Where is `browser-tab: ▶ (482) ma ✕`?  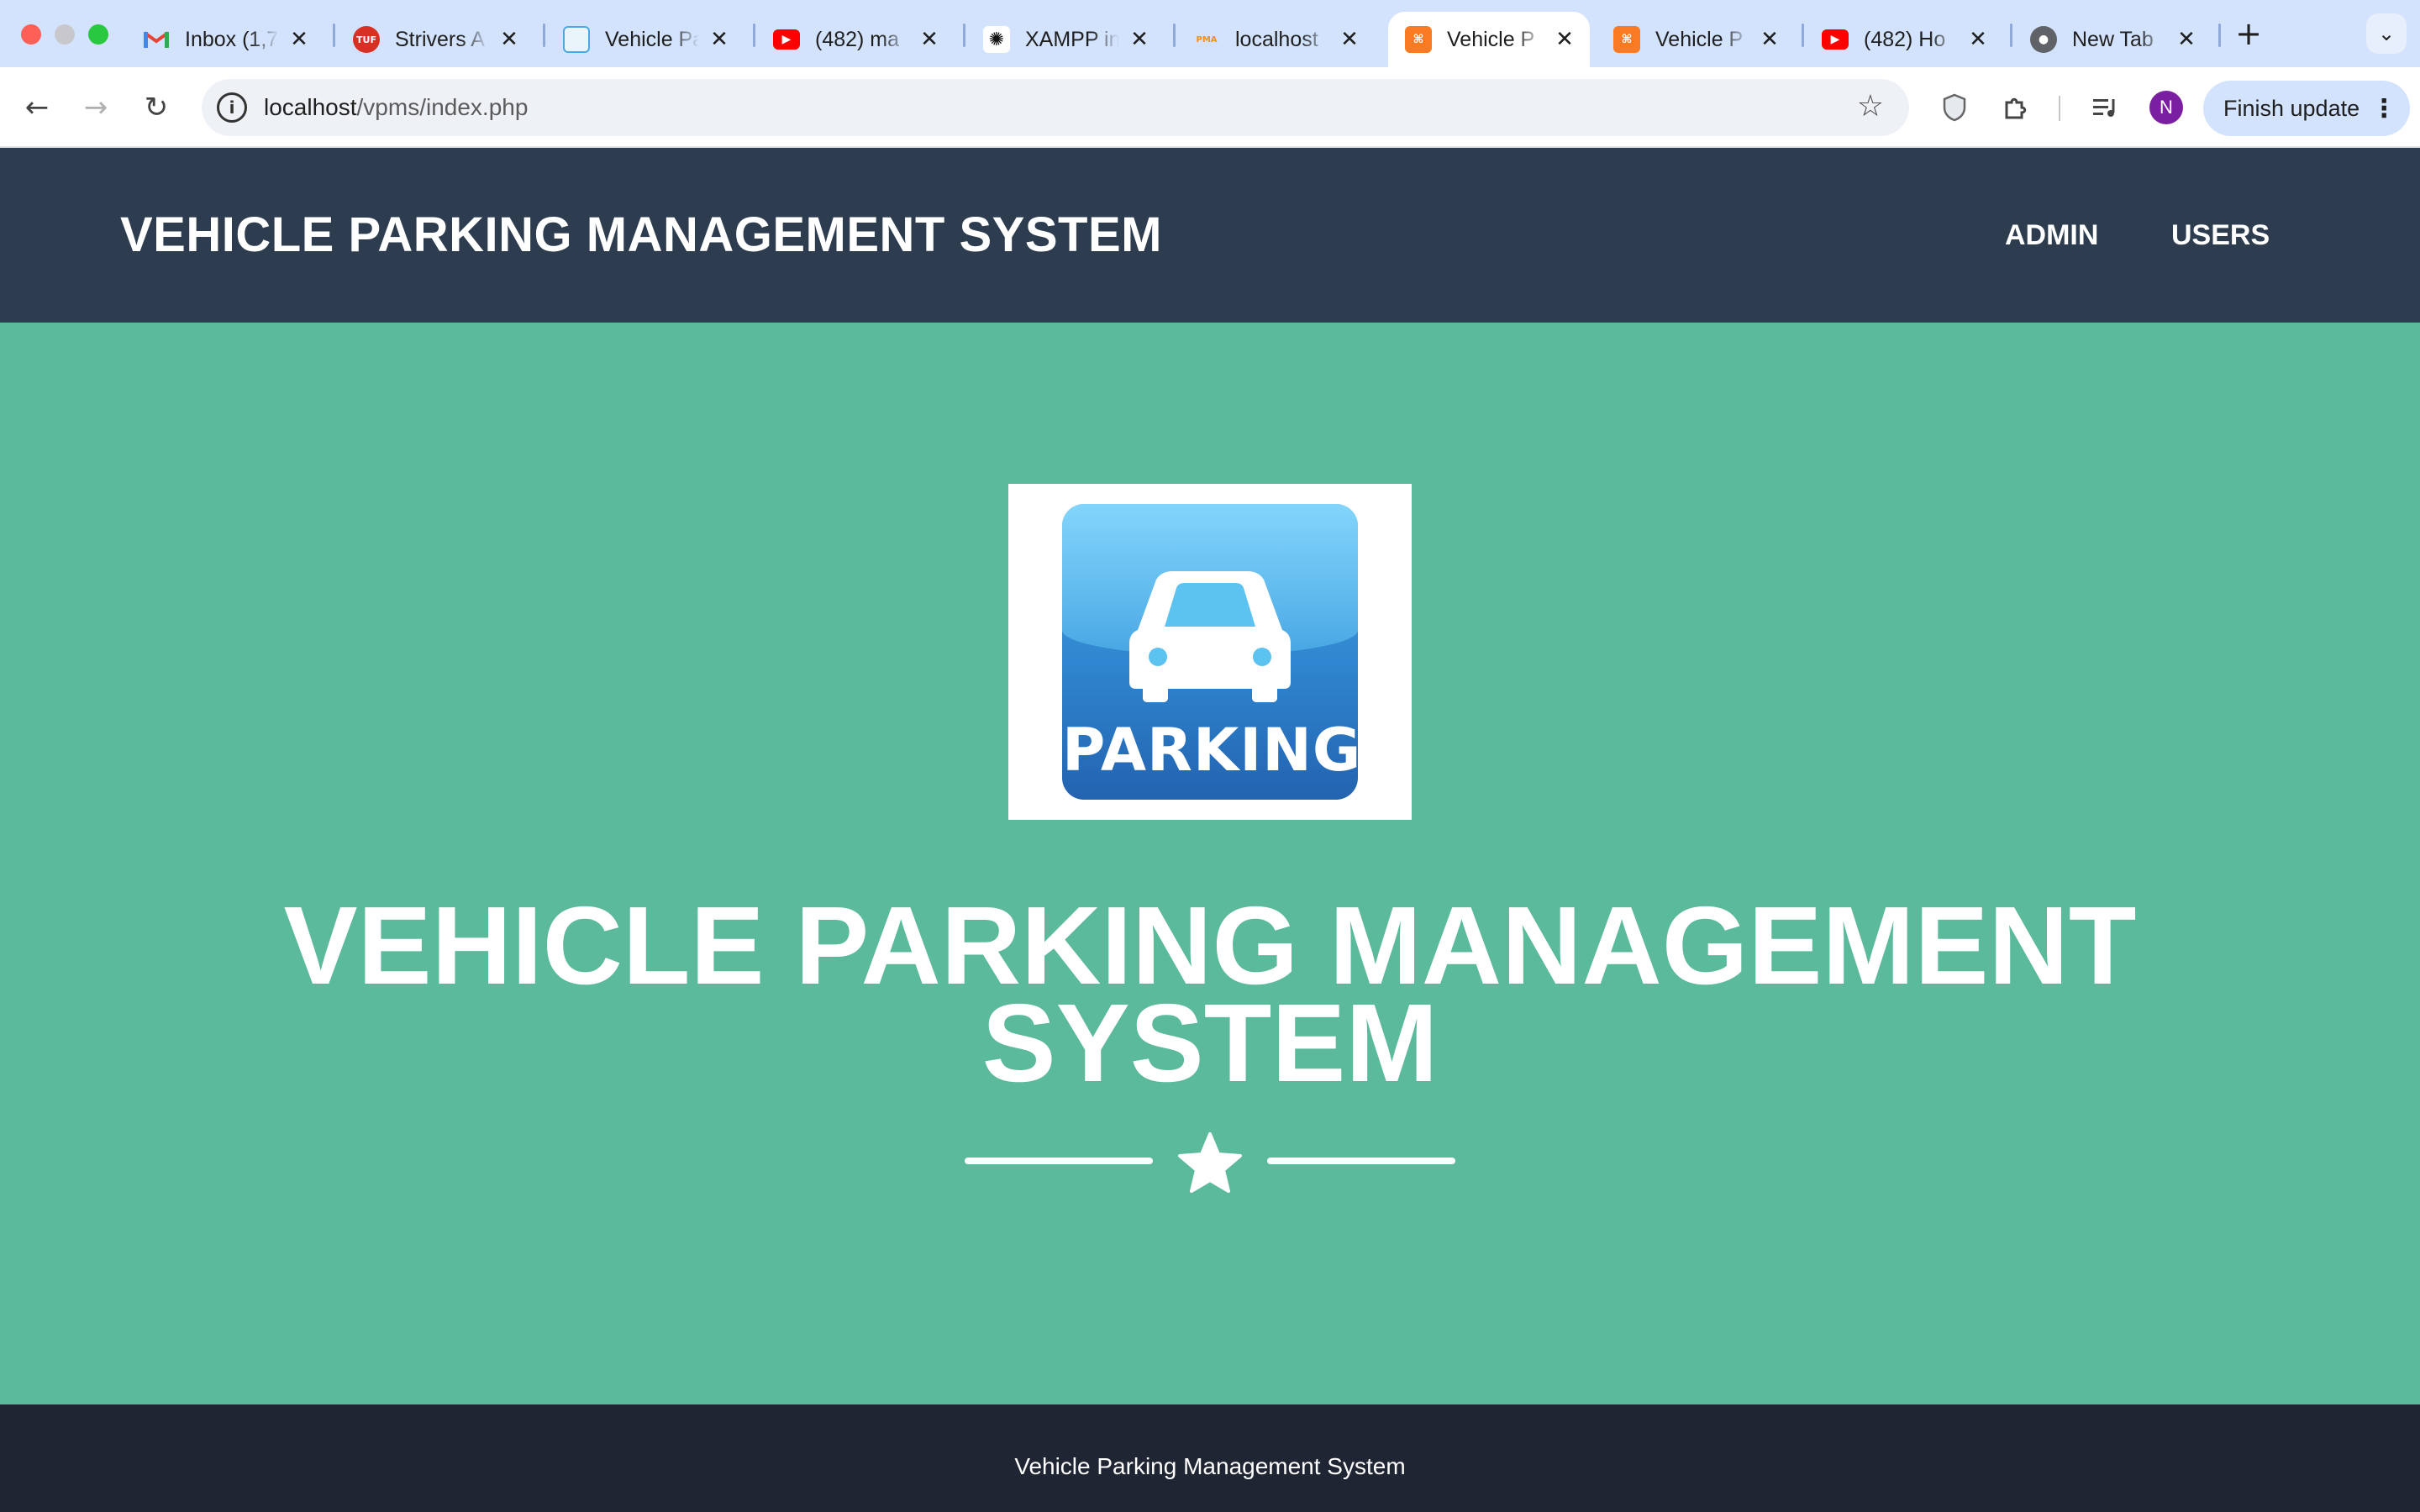 browser-tab: ▶ (482) ma ✕ is located at coordinates (855, 39).